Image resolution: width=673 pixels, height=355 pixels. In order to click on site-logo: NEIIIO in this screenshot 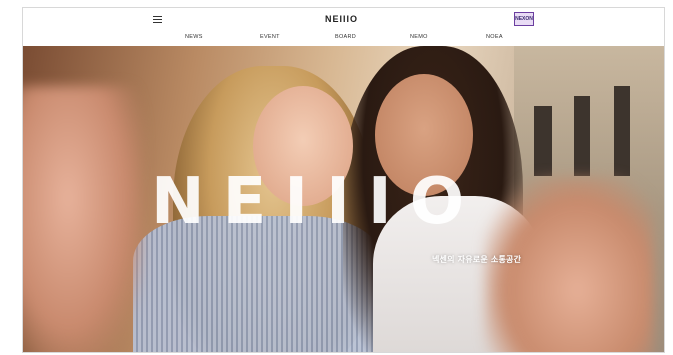, I will do `click(341, 19)`.